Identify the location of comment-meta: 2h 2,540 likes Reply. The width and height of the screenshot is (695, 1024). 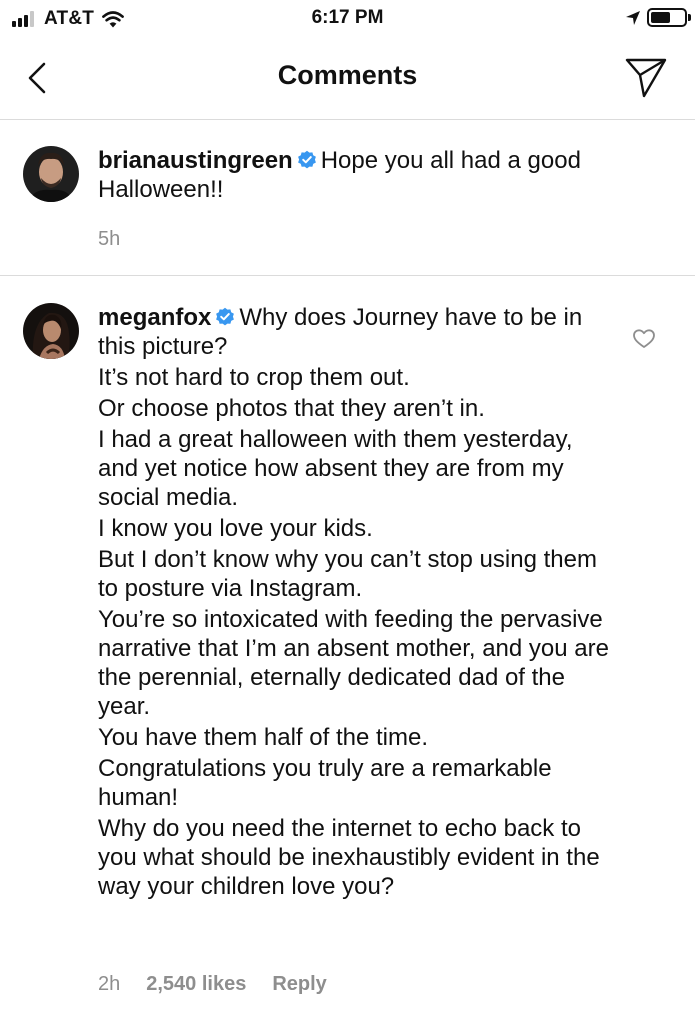
(212, 984).